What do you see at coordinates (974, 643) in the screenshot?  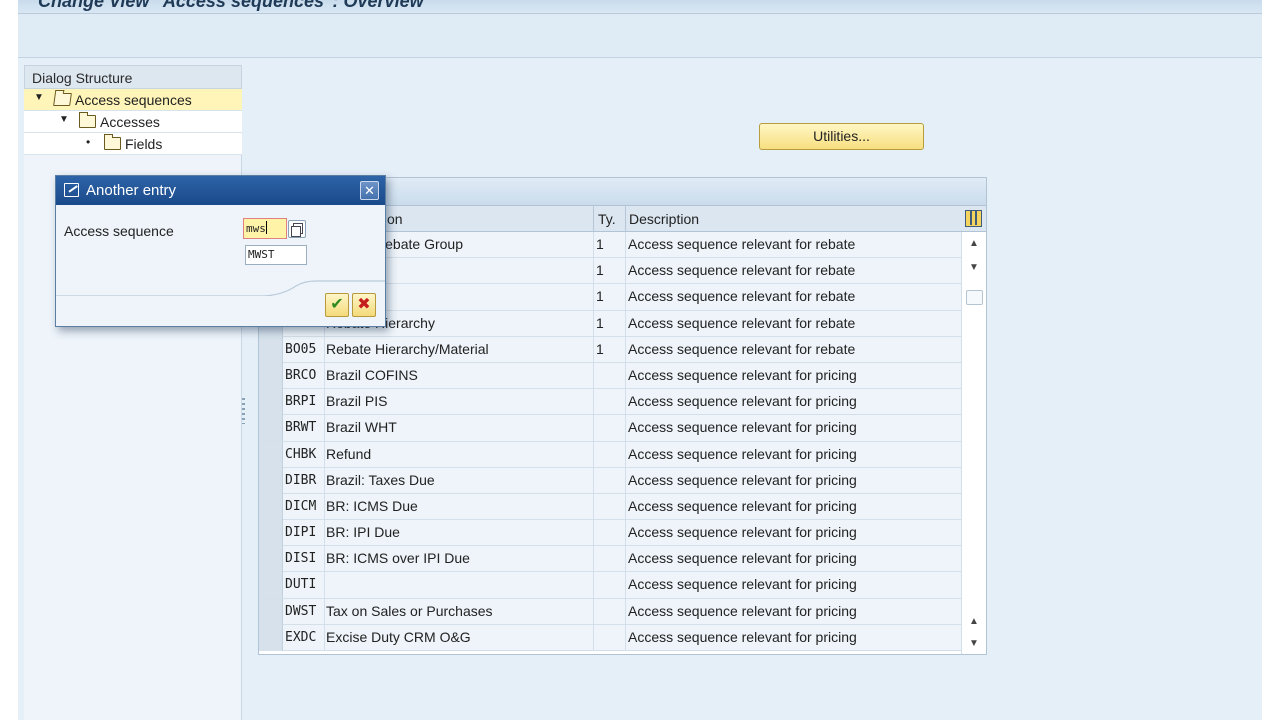 I see `scroll-page-down-icon: ▼` at bounding box center [974, 643].